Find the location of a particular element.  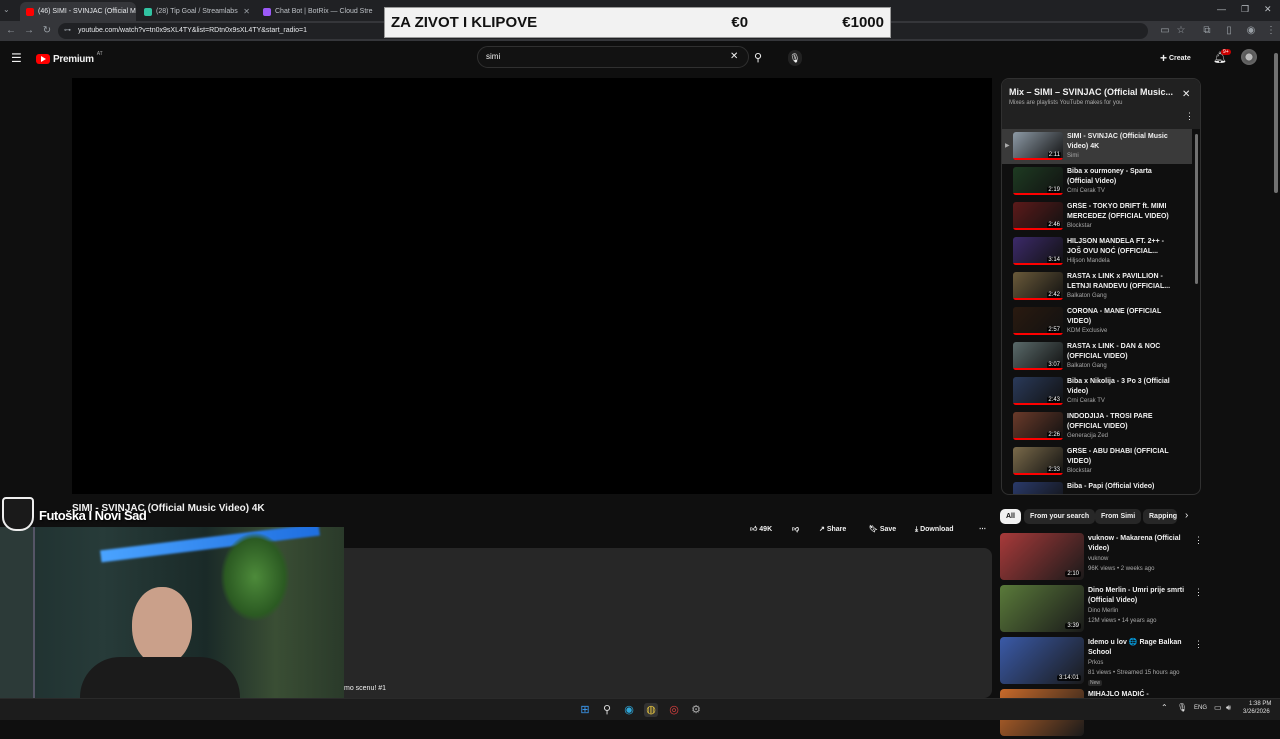

goal-current: €0 is located at coordinates (740, 22).